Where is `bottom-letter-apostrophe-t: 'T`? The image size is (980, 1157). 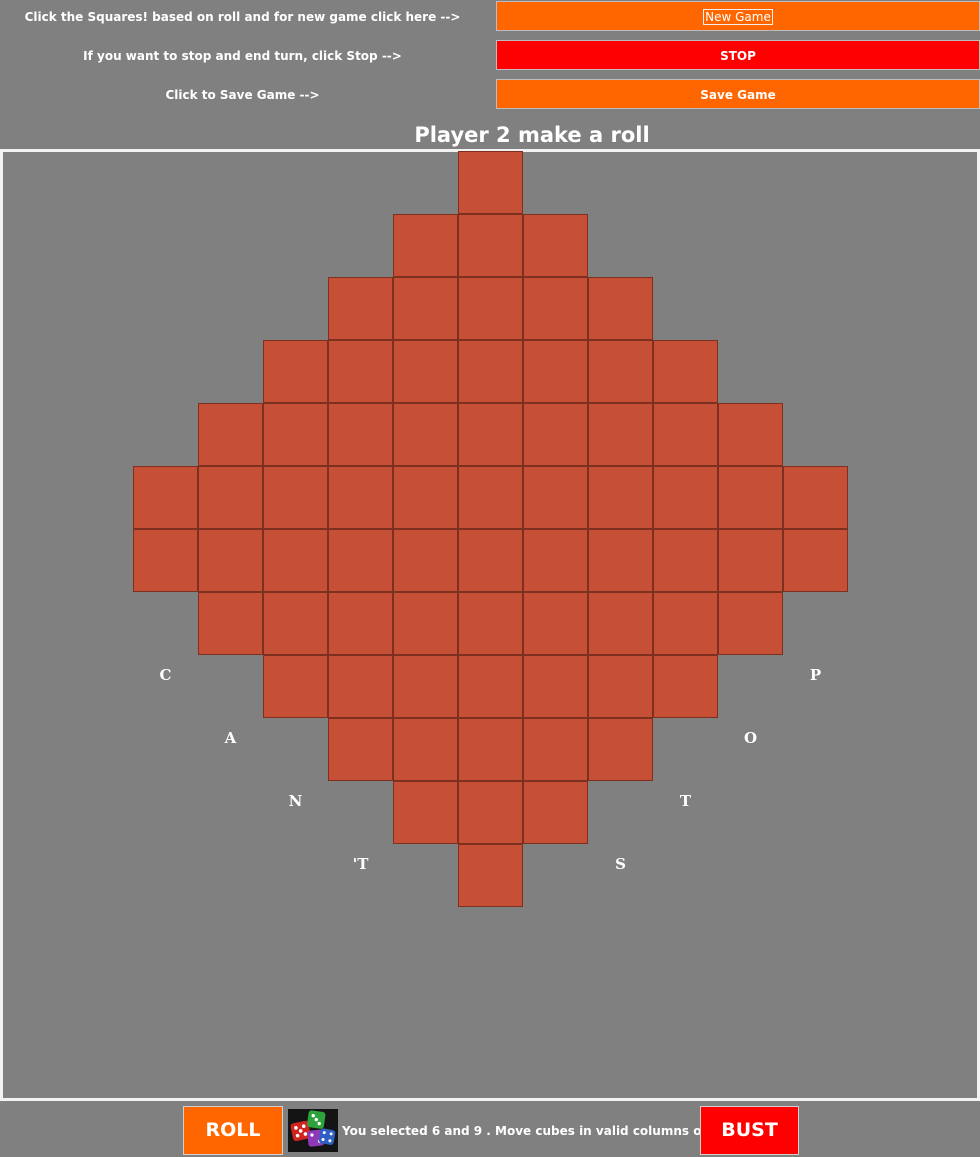
bottom-letter-apostrophe-t: 'T is located at coordinates (360, 864).